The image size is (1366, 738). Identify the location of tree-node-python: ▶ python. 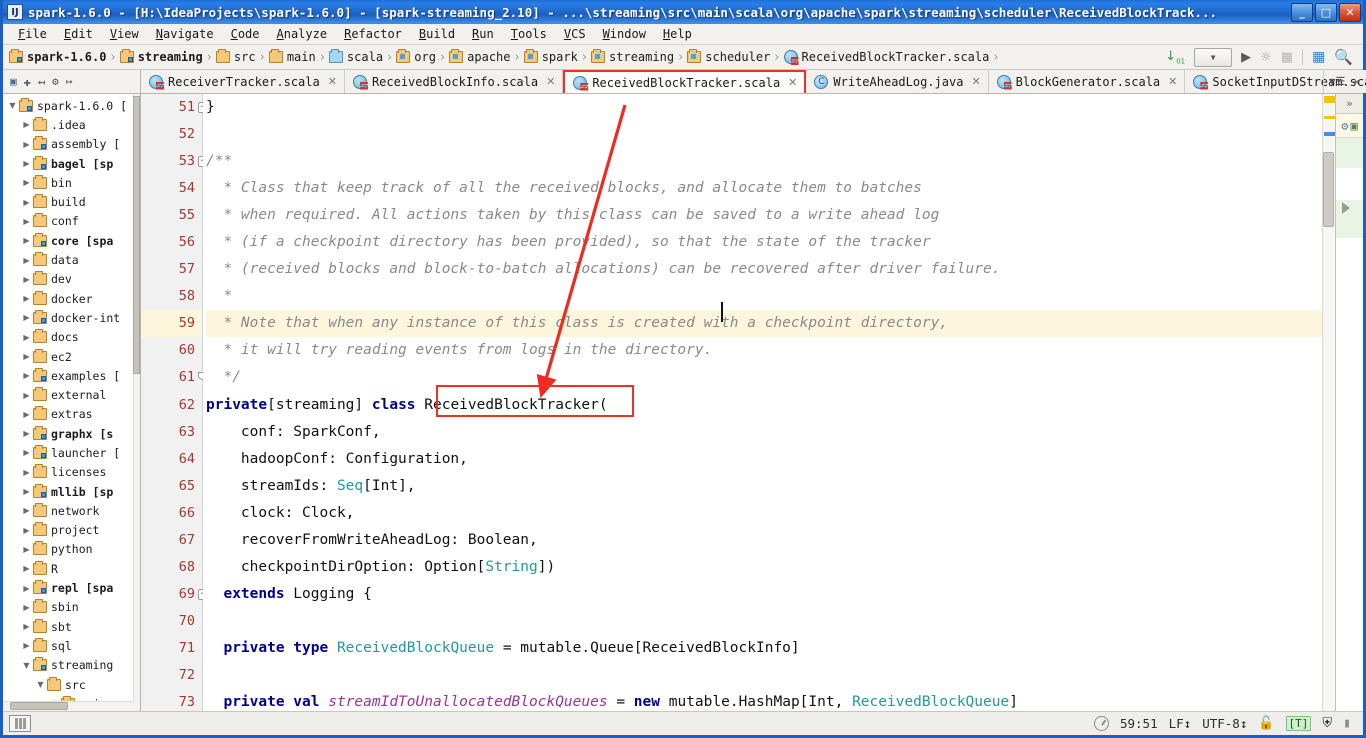
(71, 549).